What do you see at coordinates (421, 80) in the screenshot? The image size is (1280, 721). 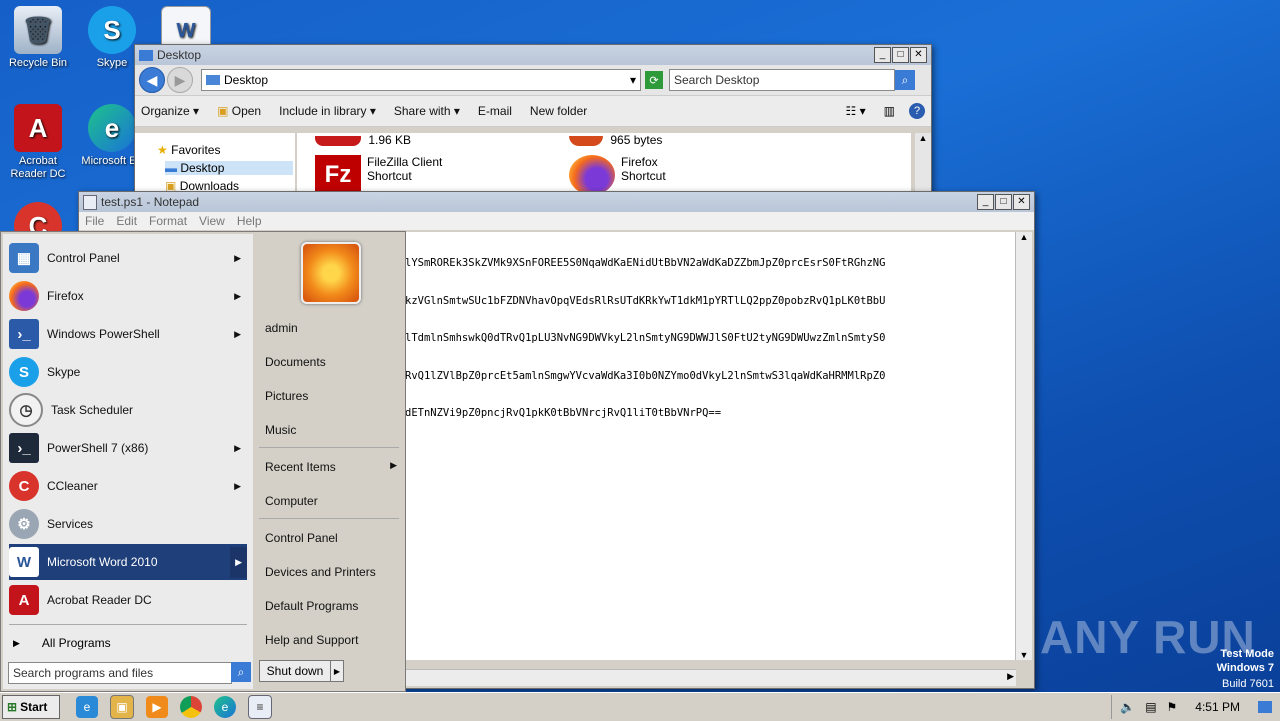 I see `address-bar: Desktop ▾` at bounding box center [421, 80].